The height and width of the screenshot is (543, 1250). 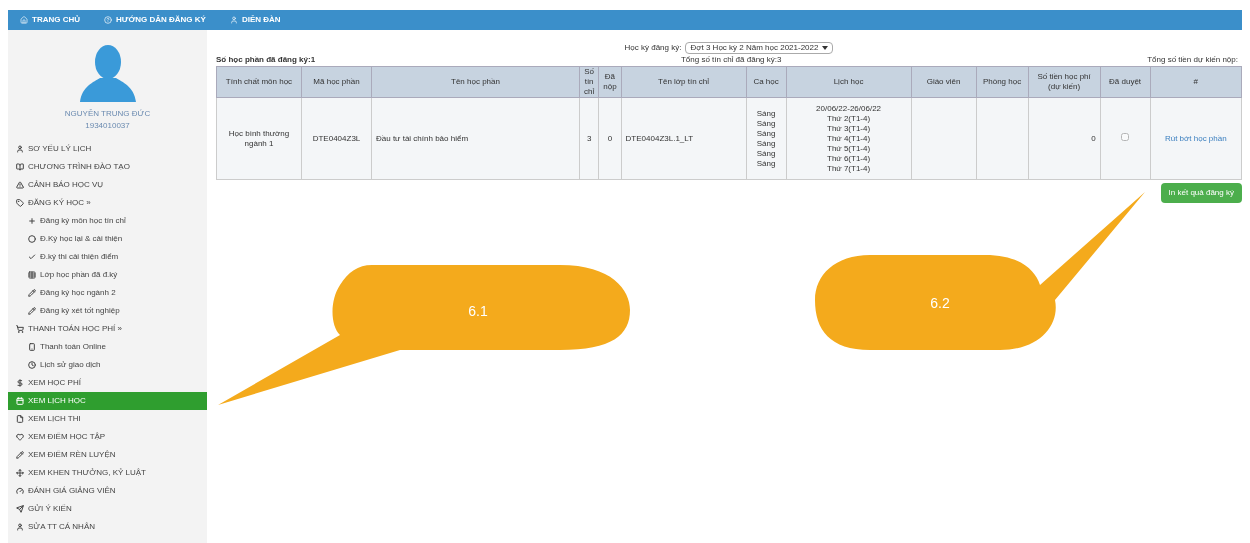 I want to click on schedule-text: Thứ 5(T1-4), so click(x=849, y=148).